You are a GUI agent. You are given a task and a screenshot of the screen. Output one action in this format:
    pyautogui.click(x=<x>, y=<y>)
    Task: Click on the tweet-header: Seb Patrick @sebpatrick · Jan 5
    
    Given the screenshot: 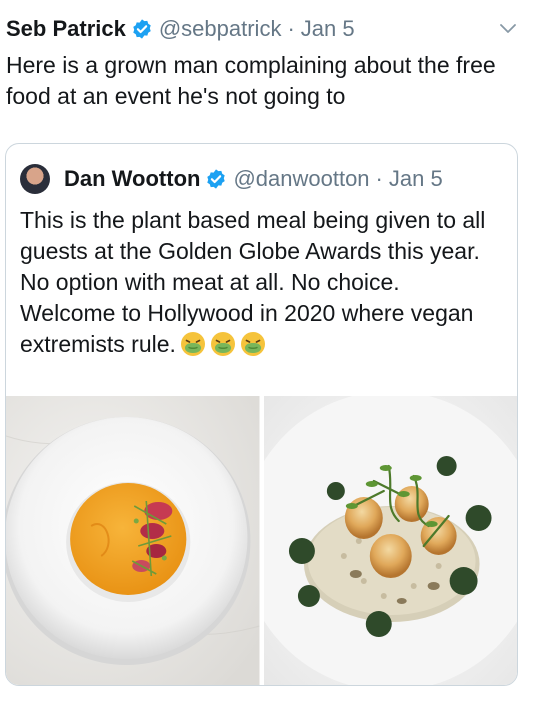 What is the action you would take?
    pyautogui.click(x=273, y=29)
    